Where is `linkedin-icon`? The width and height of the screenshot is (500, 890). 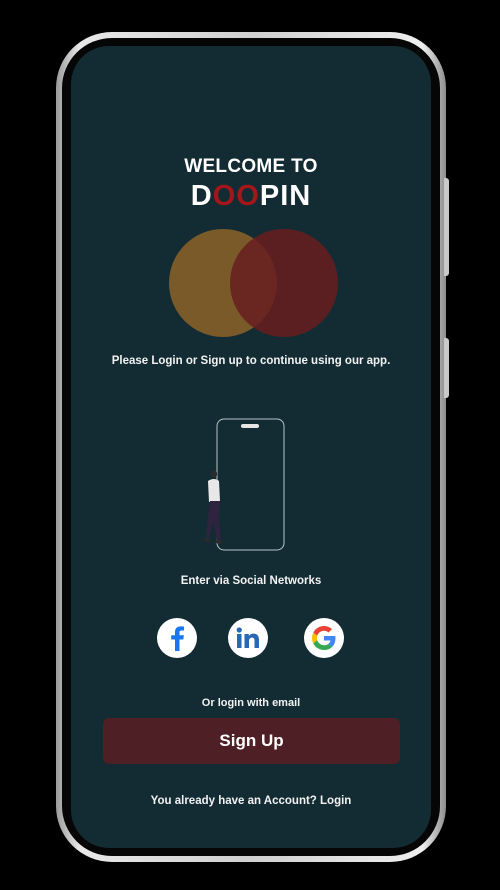
linkedin-icon is located at coordinates (247, 637).